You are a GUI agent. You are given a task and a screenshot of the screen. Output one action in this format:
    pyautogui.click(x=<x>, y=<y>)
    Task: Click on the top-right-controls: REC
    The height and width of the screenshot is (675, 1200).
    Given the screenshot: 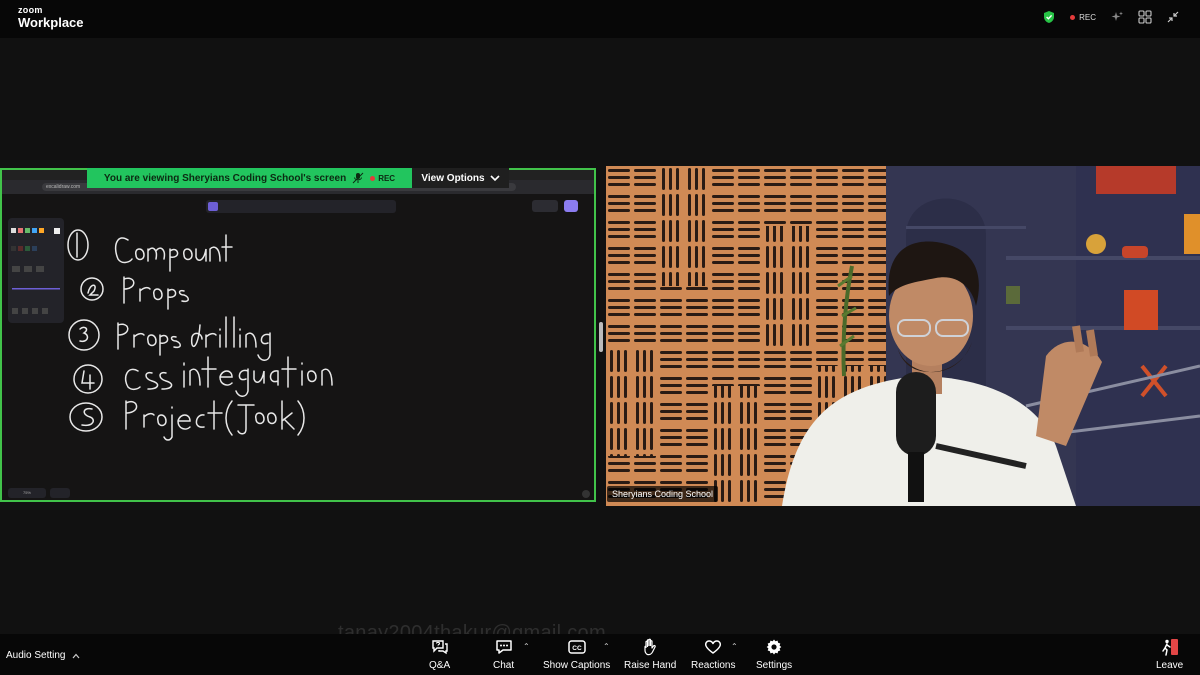 What is the action you would take?
    pyautogui.click(x=1111, y=17)
    